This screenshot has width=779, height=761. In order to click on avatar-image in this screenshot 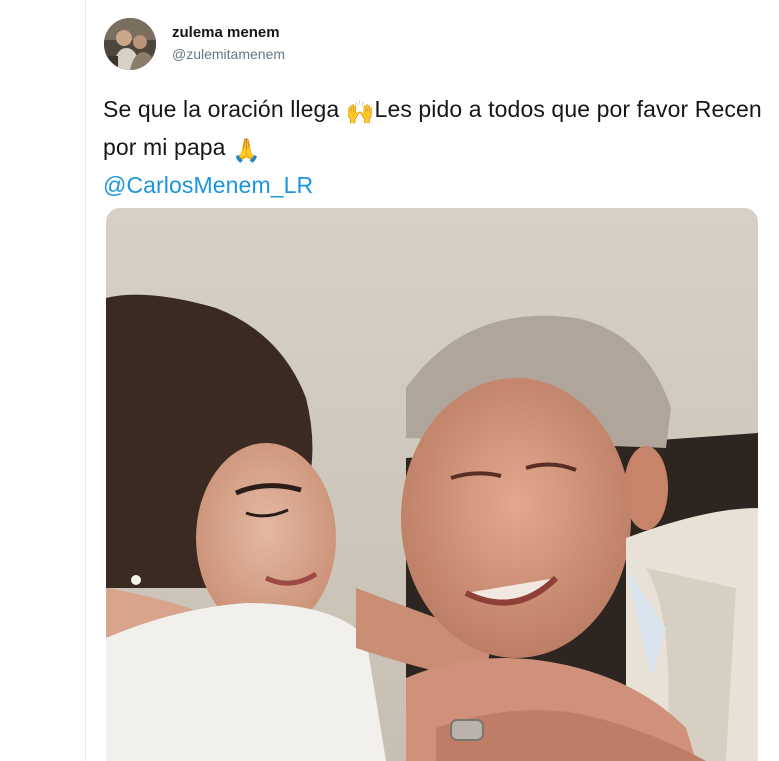, I will do `click(130, 44)`.